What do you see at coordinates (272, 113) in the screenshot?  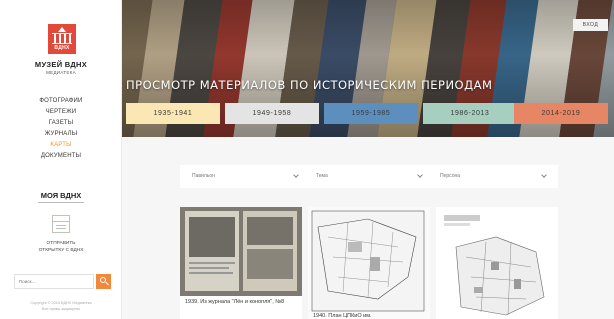 I see `period-button-1949-1958: 1949-1958` at bounding box center [272, 113].